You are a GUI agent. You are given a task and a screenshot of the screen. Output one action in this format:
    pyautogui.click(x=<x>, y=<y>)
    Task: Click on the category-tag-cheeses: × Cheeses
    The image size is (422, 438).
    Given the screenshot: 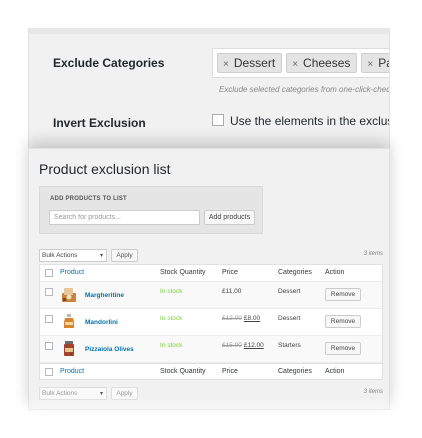 What is the action you would take?
    pyautogui.click(x=322, y=63)
    